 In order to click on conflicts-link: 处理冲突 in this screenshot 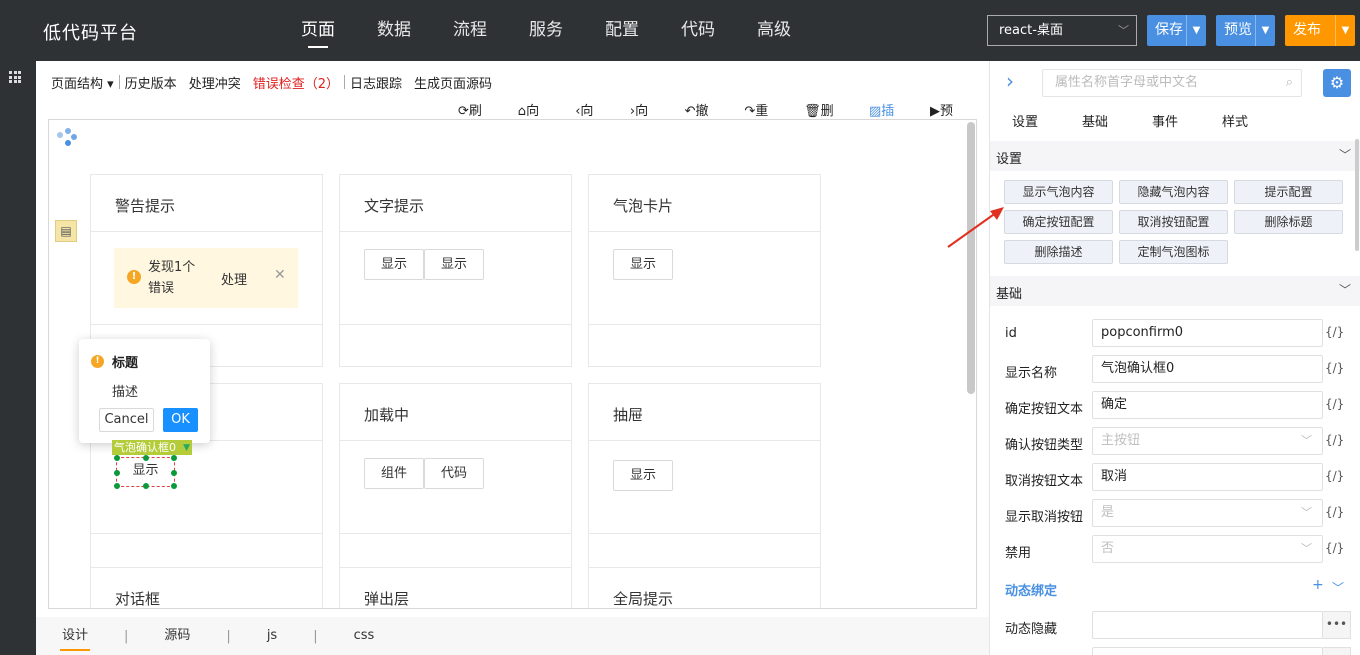, I will do `click(215, 82)`.